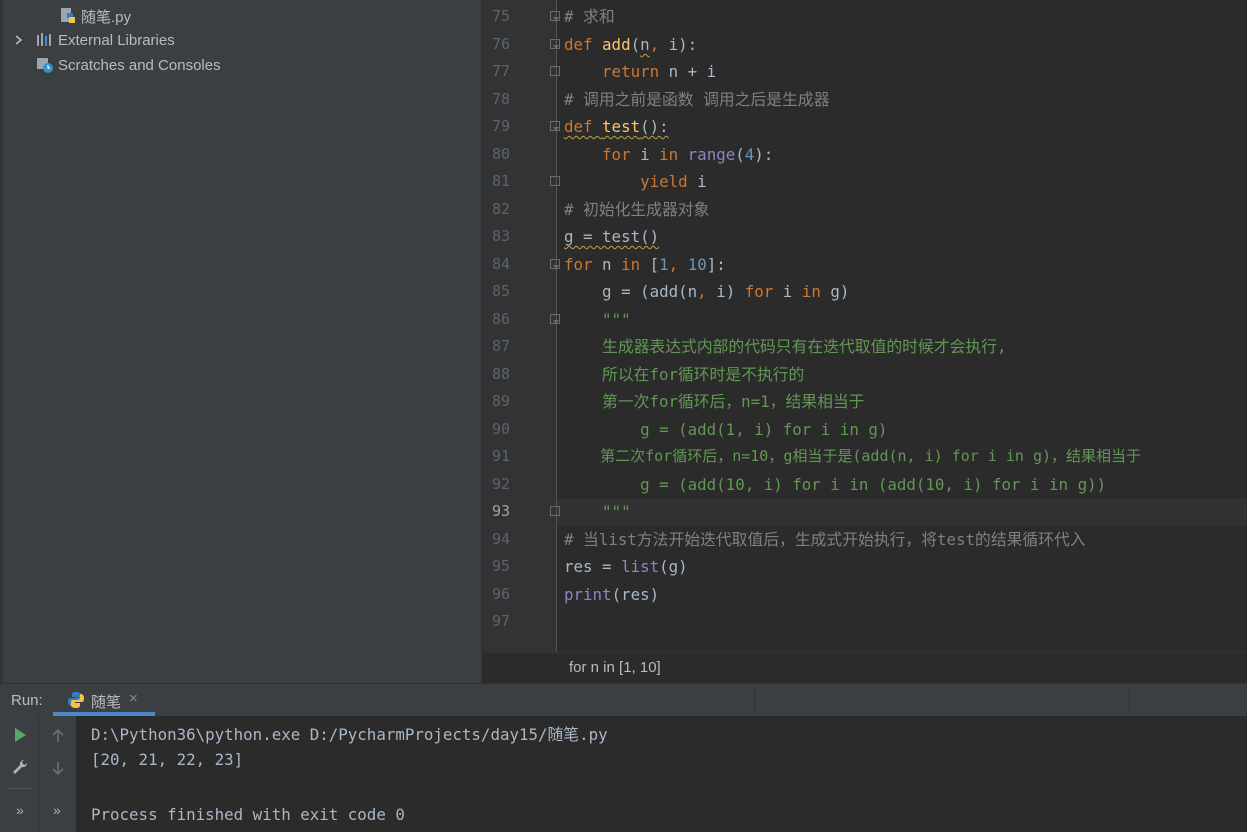 The height and width of the screenshot is (832, 1247). What do you see at coordinates (500, 44) in the screenshot?
I see `line-number: 76` at bounding box center [500, 44].